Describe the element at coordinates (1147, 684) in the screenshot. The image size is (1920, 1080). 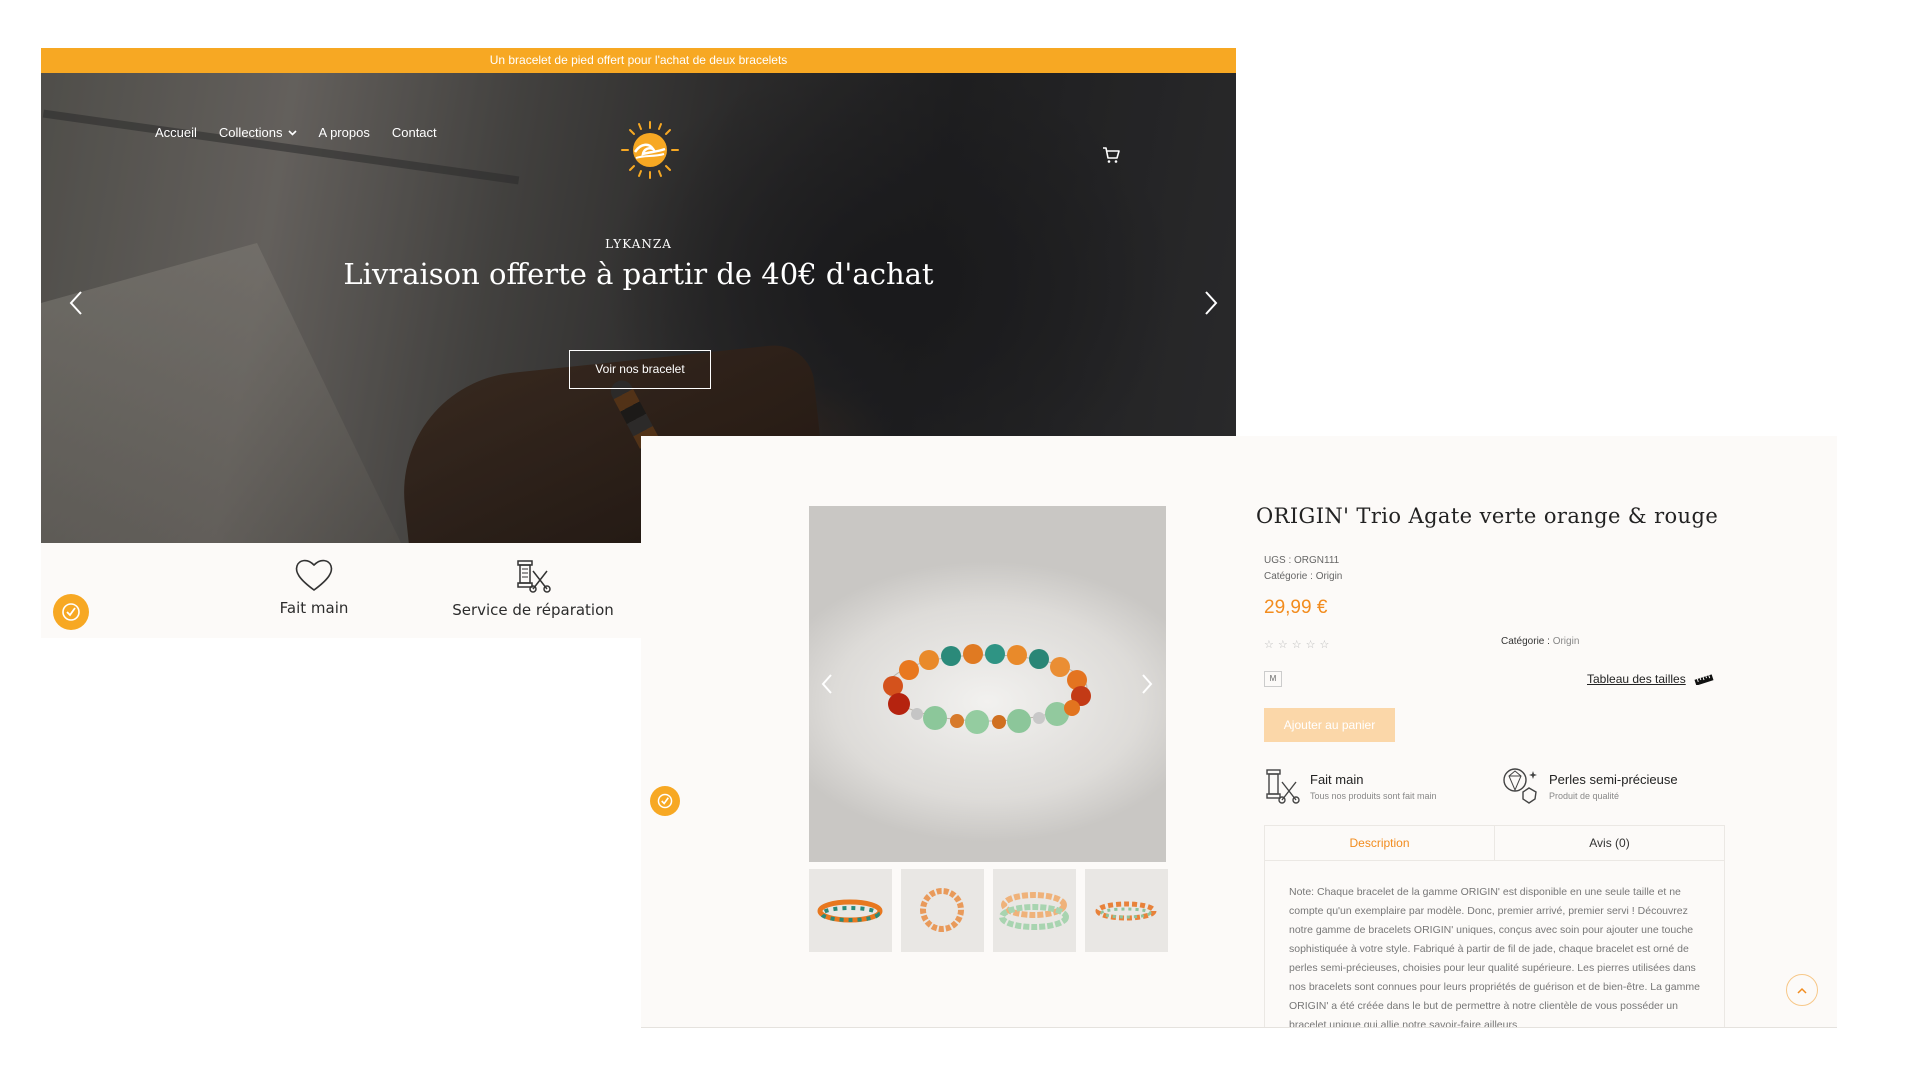
I see `image-next-icon` at that location.